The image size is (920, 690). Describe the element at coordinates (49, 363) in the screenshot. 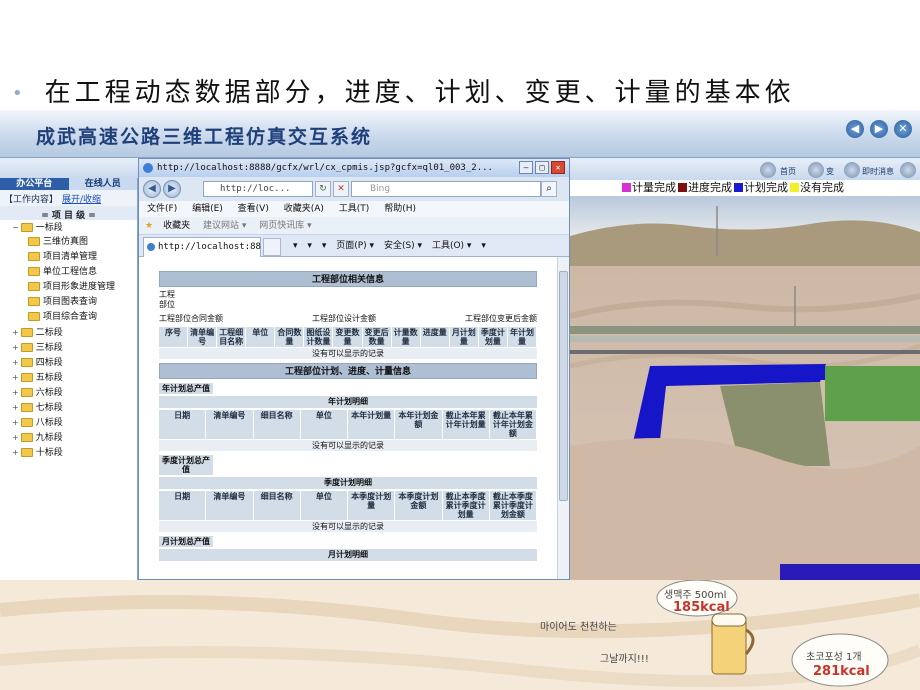

I see `tree-item-label: 四标段` at that location.